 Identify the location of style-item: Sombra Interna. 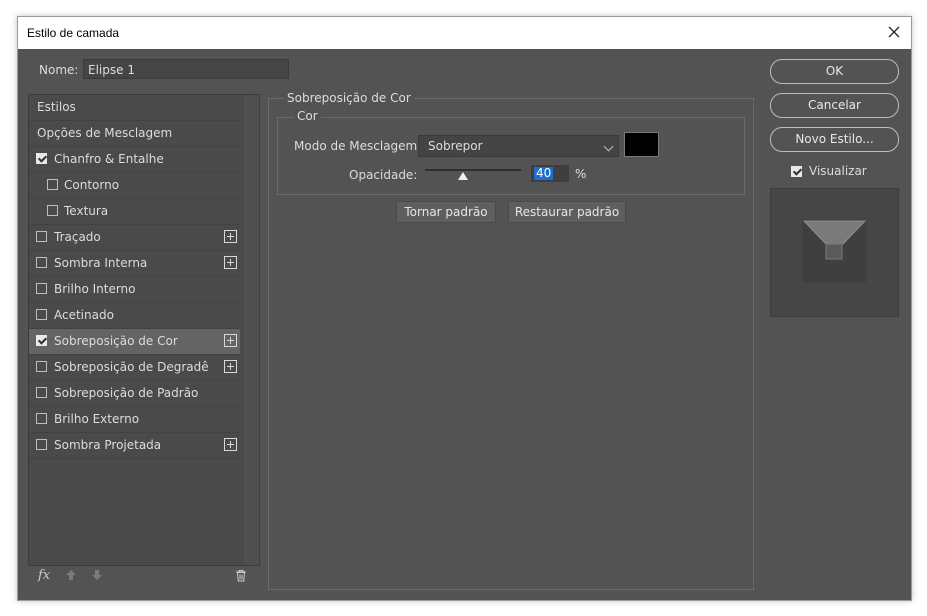
(134, 264).